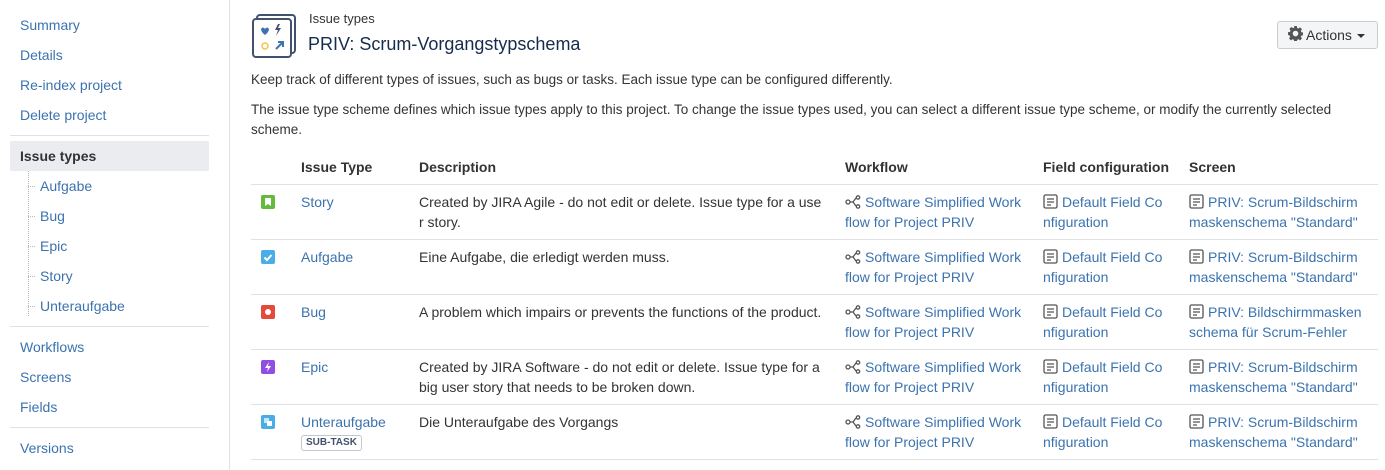 This screenshot has height=470, width=1385. What do you see at coordinates (313, 312) in the screenshot?
I see `issue-type-name: Bug` at bounding box center [313, 312].